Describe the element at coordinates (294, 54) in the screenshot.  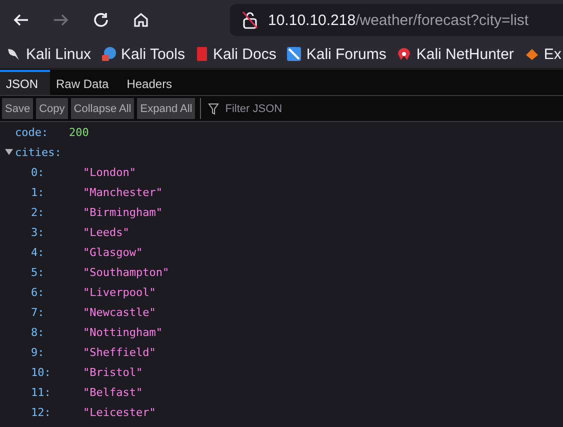
I see `forum-icon` at that location.